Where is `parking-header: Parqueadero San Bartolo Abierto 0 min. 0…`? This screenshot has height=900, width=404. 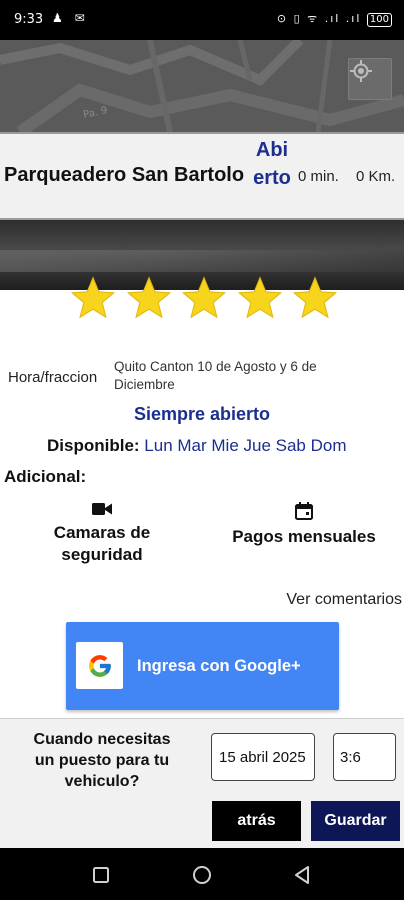
parking-header: Parqueadero San Bartolo Abierto 0 min. 0… is located at coordinates (202, 176).